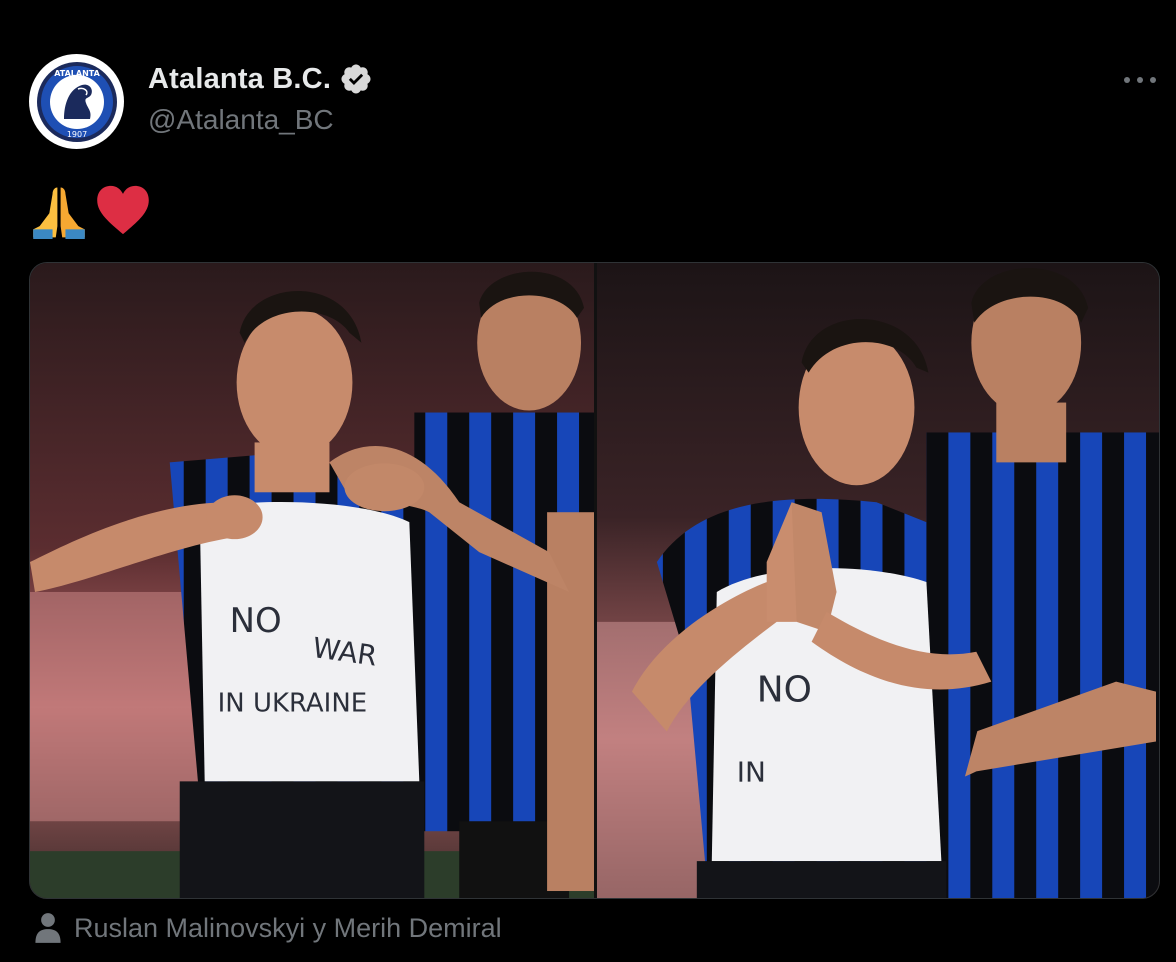  What do you see at coordinates (77, 73) in the screenshot?
I see `avatar-text-top: ATALANTA` at bounding box center [77, 73].